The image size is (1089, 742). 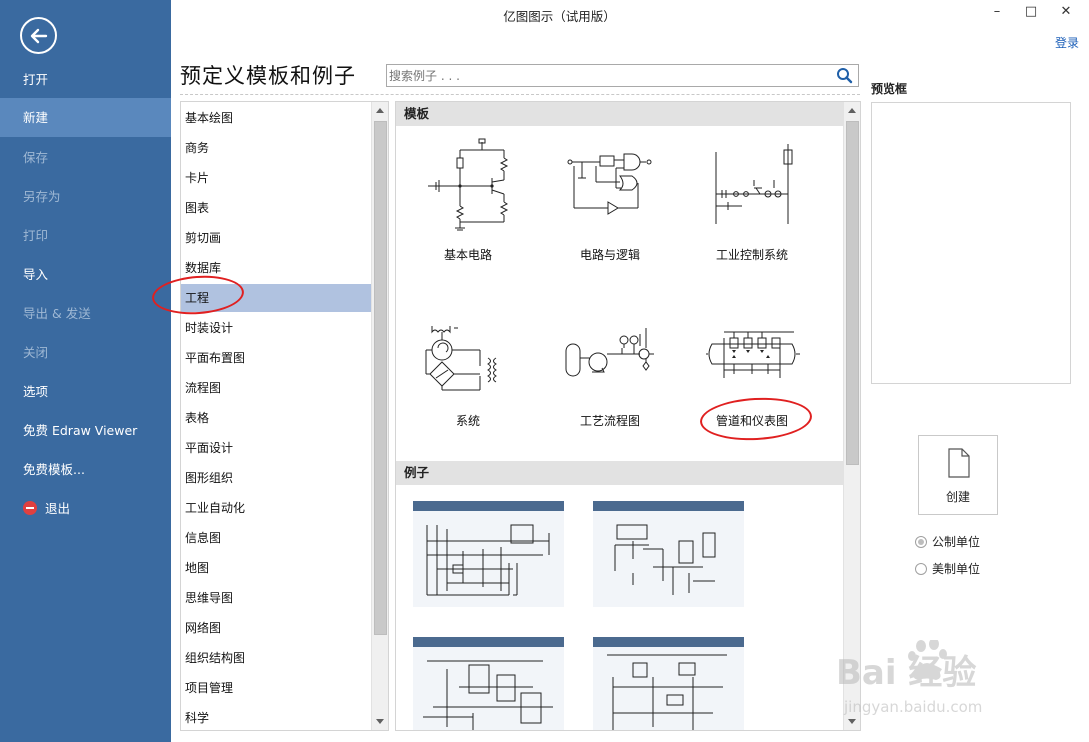 I want to click on us-units-option: 美制单位, so click(x=947, y=569).